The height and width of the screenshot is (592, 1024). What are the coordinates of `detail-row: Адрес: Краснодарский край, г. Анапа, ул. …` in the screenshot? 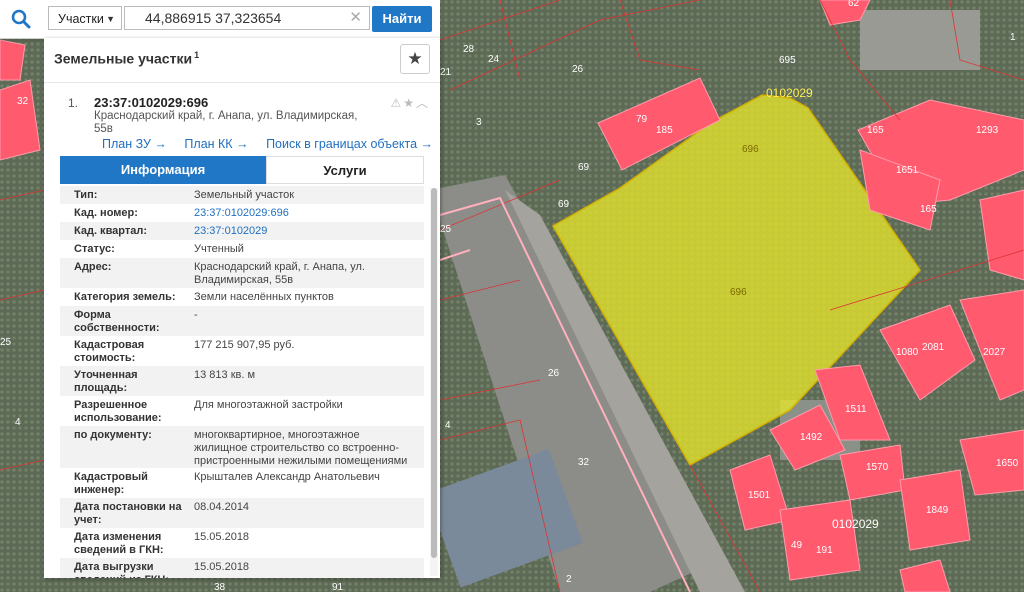 It's located at (242, 273).